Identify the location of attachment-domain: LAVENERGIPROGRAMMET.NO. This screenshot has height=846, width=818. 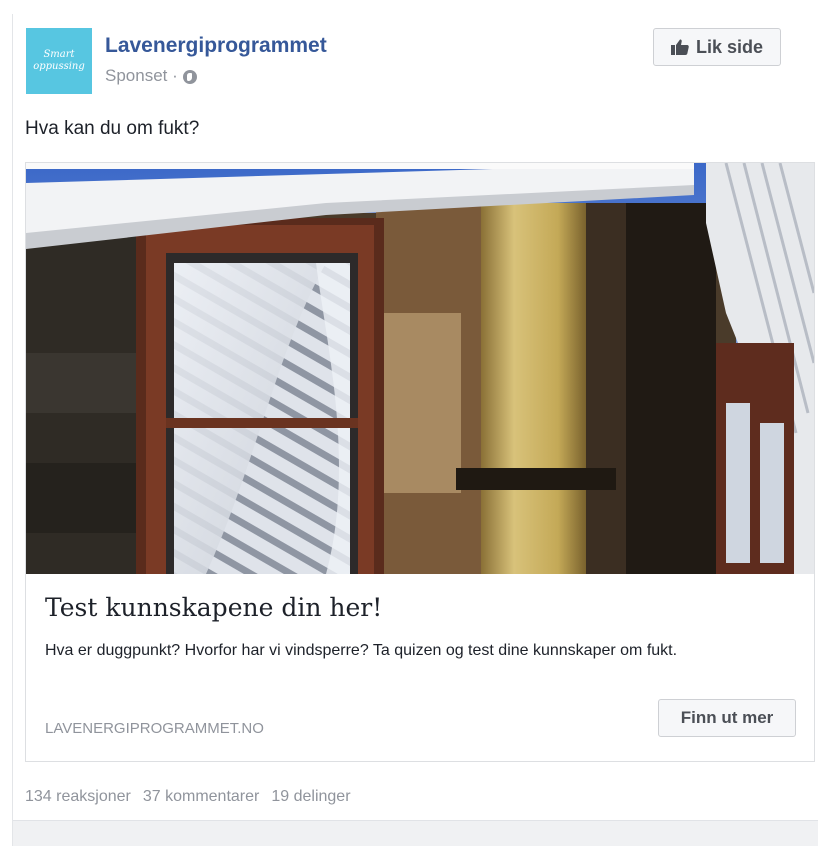
(154, 728).